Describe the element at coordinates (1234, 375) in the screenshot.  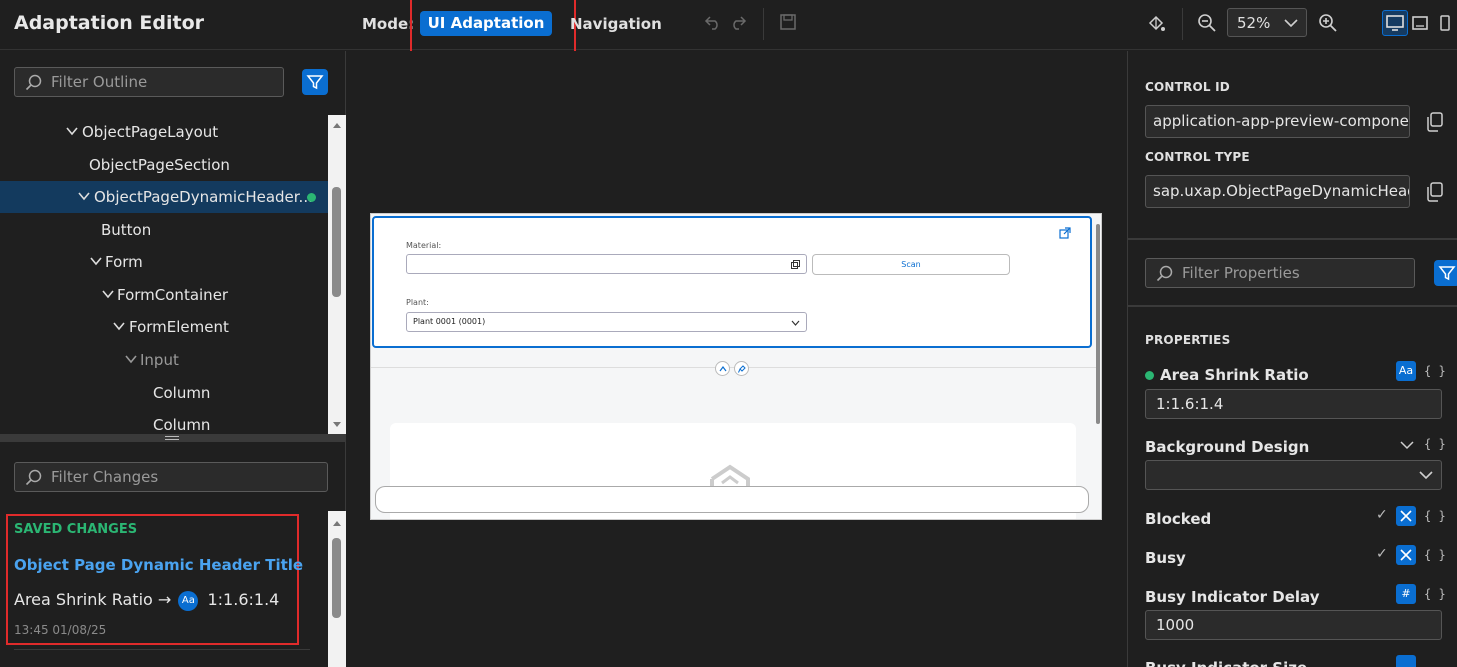
I see `area-shrink-ratio-label: Area Shrink Ratio` at that location.